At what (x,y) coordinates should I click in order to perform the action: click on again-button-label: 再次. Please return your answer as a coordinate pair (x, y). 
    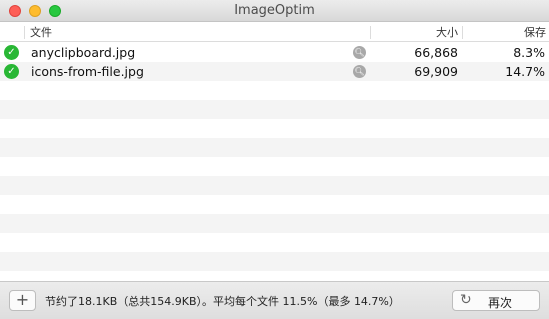
    Looking at the image, I should click on (499, 303).